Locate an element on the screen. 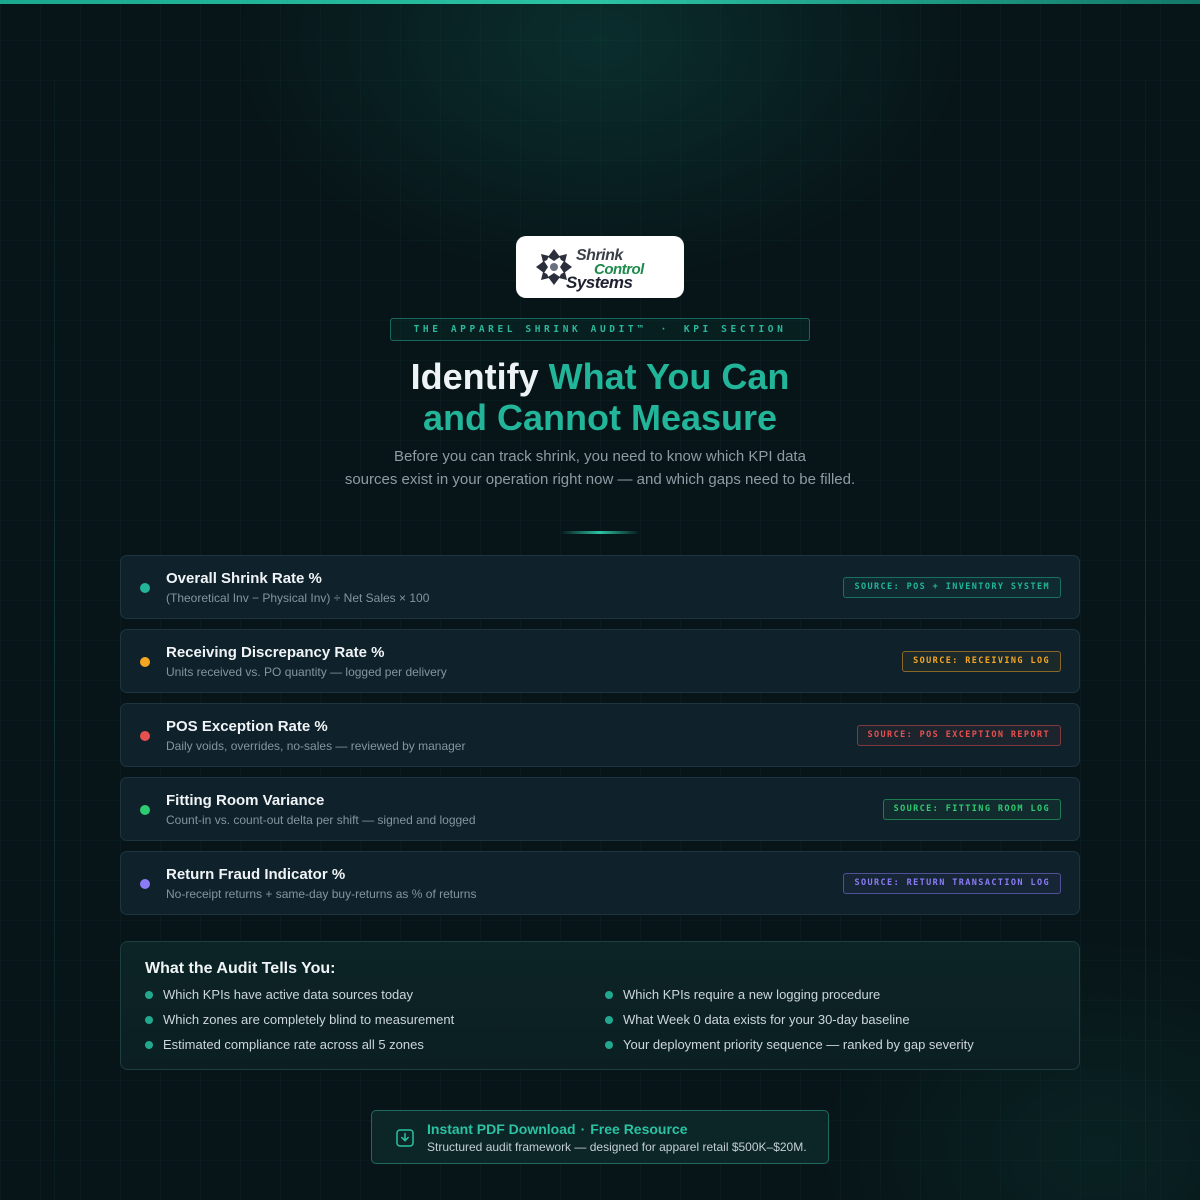  cta-title-left: Instant PDF Download is located at coordinates (501, 1129).